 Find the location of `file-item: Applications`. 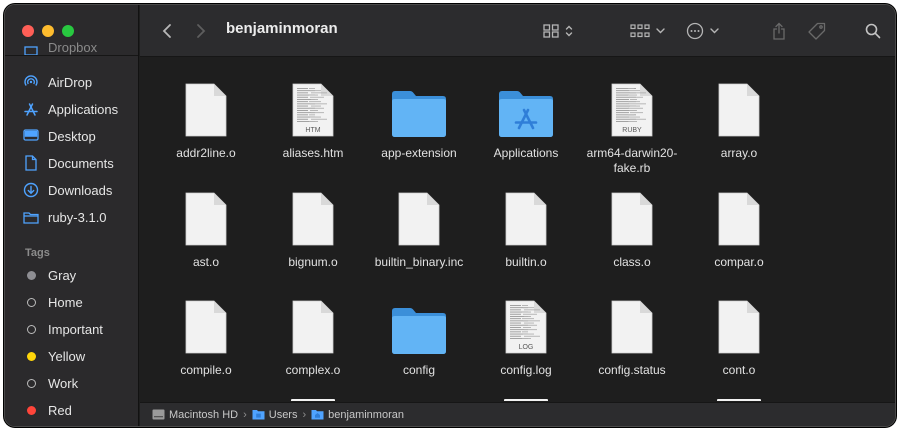

file-item: Applications is located at coordinates (526, 117).